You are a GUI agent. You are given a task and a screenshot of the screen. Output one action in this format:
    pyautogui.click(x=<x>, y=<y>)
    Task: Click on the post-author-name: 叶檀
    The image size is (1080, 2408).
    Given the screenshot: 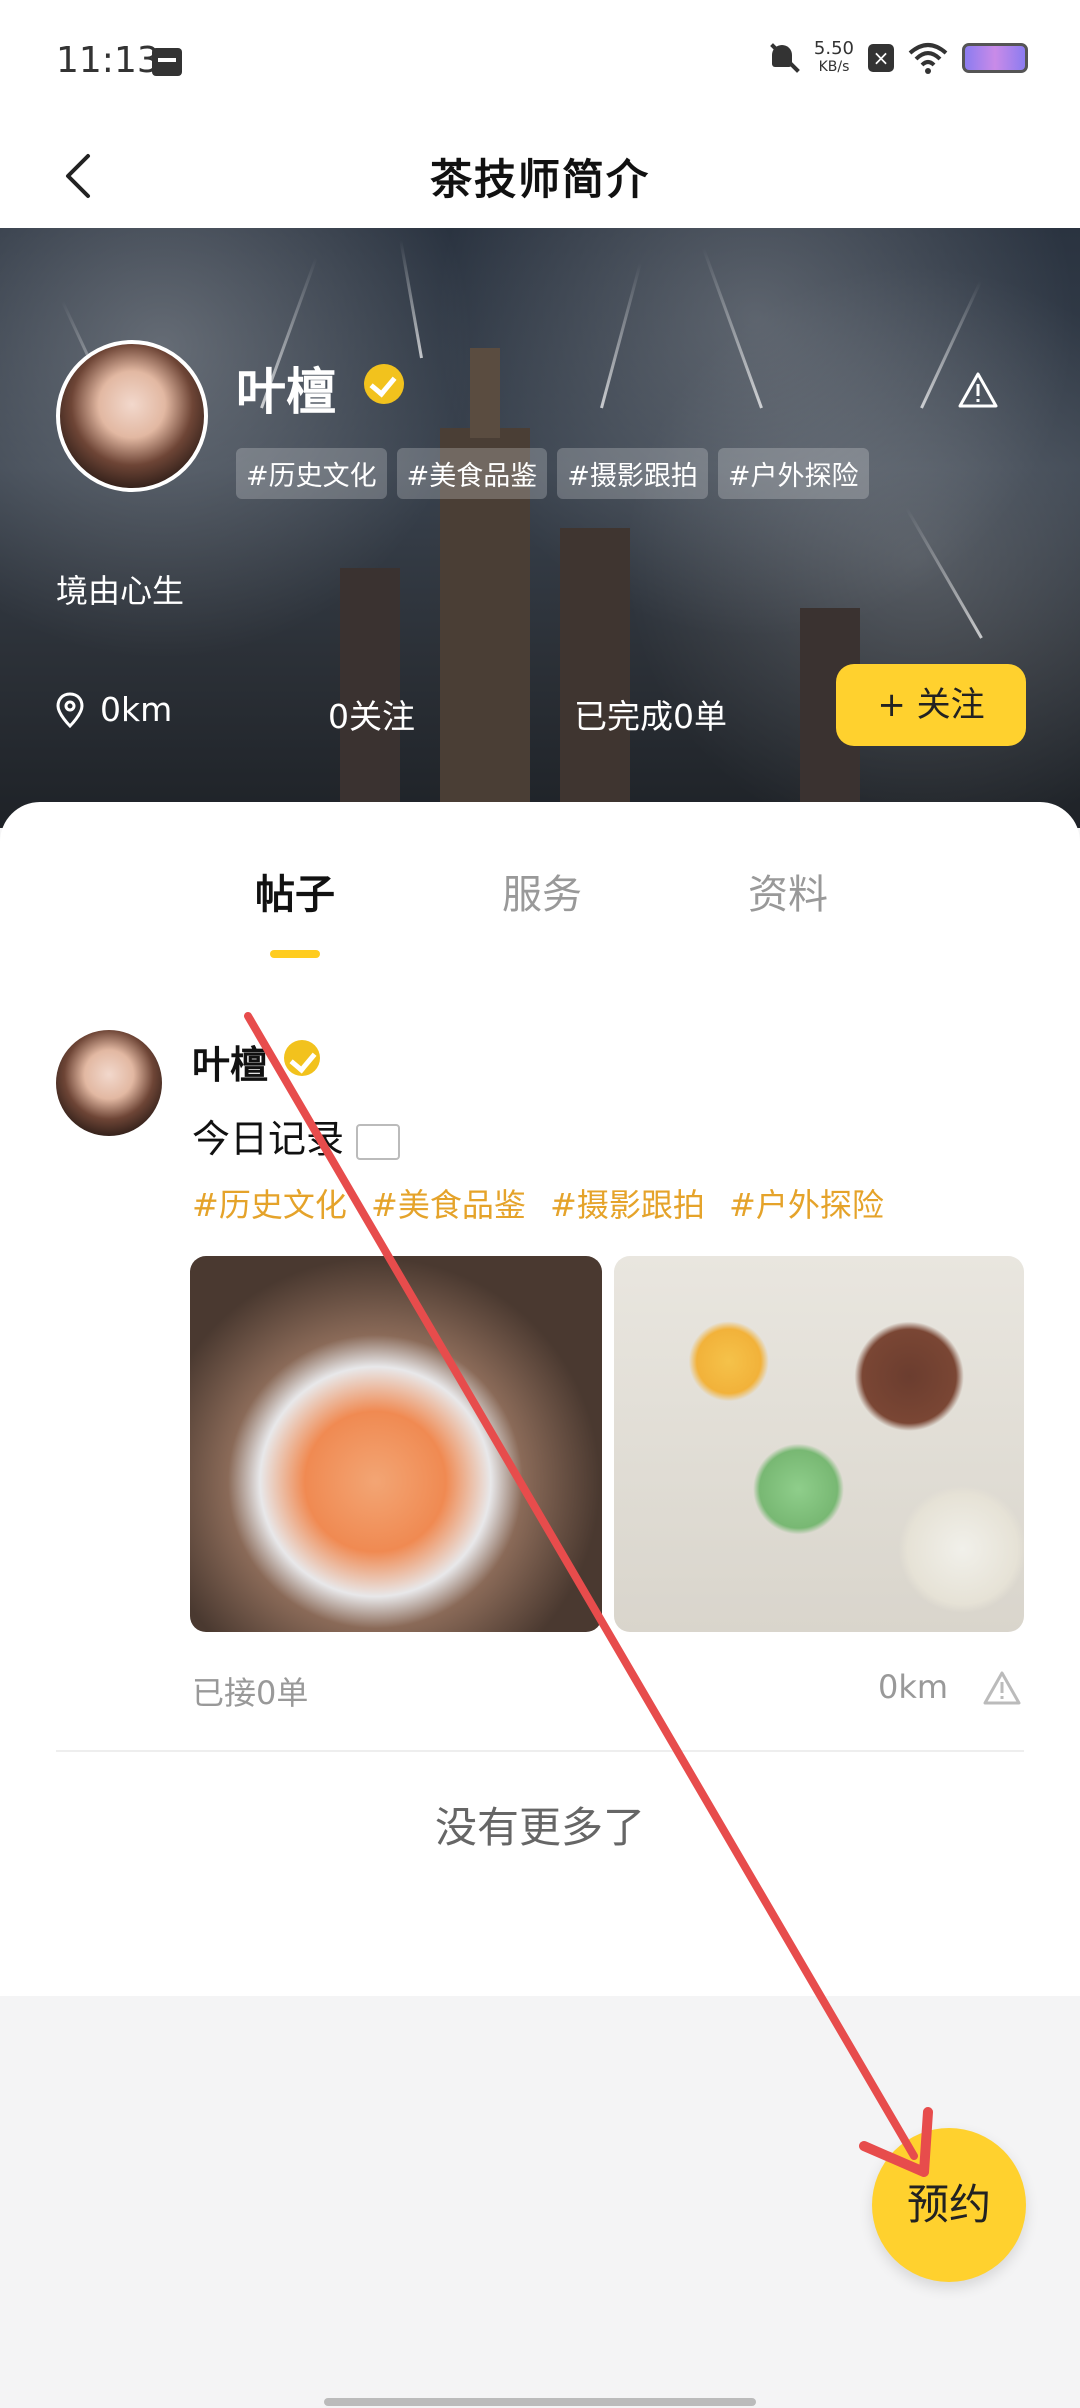 What is the action you would take?
    pyautogui.click(x=230, y=1065)
    